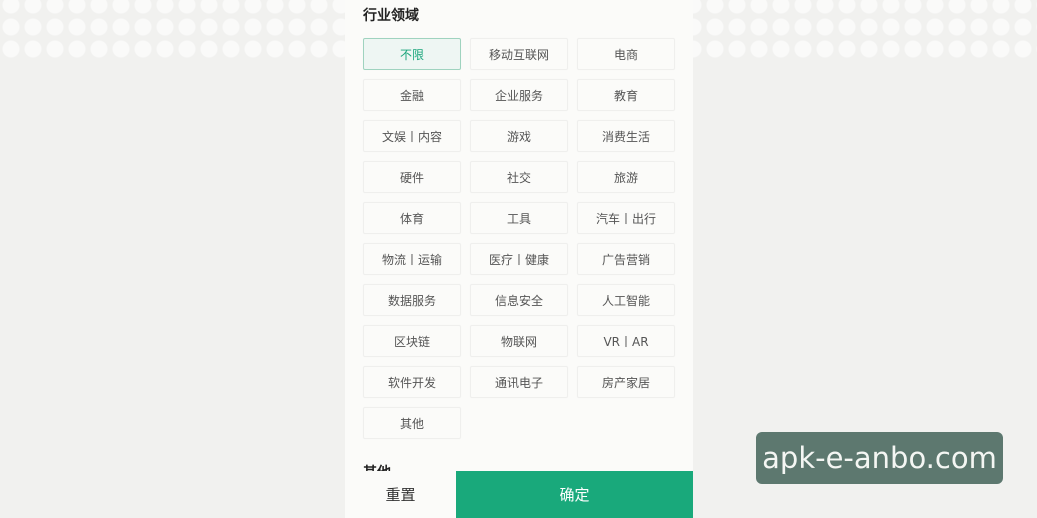  Describe the element at coordinates (574, 494) in the screenshot. I see `confirm-button: 确定` at that location.